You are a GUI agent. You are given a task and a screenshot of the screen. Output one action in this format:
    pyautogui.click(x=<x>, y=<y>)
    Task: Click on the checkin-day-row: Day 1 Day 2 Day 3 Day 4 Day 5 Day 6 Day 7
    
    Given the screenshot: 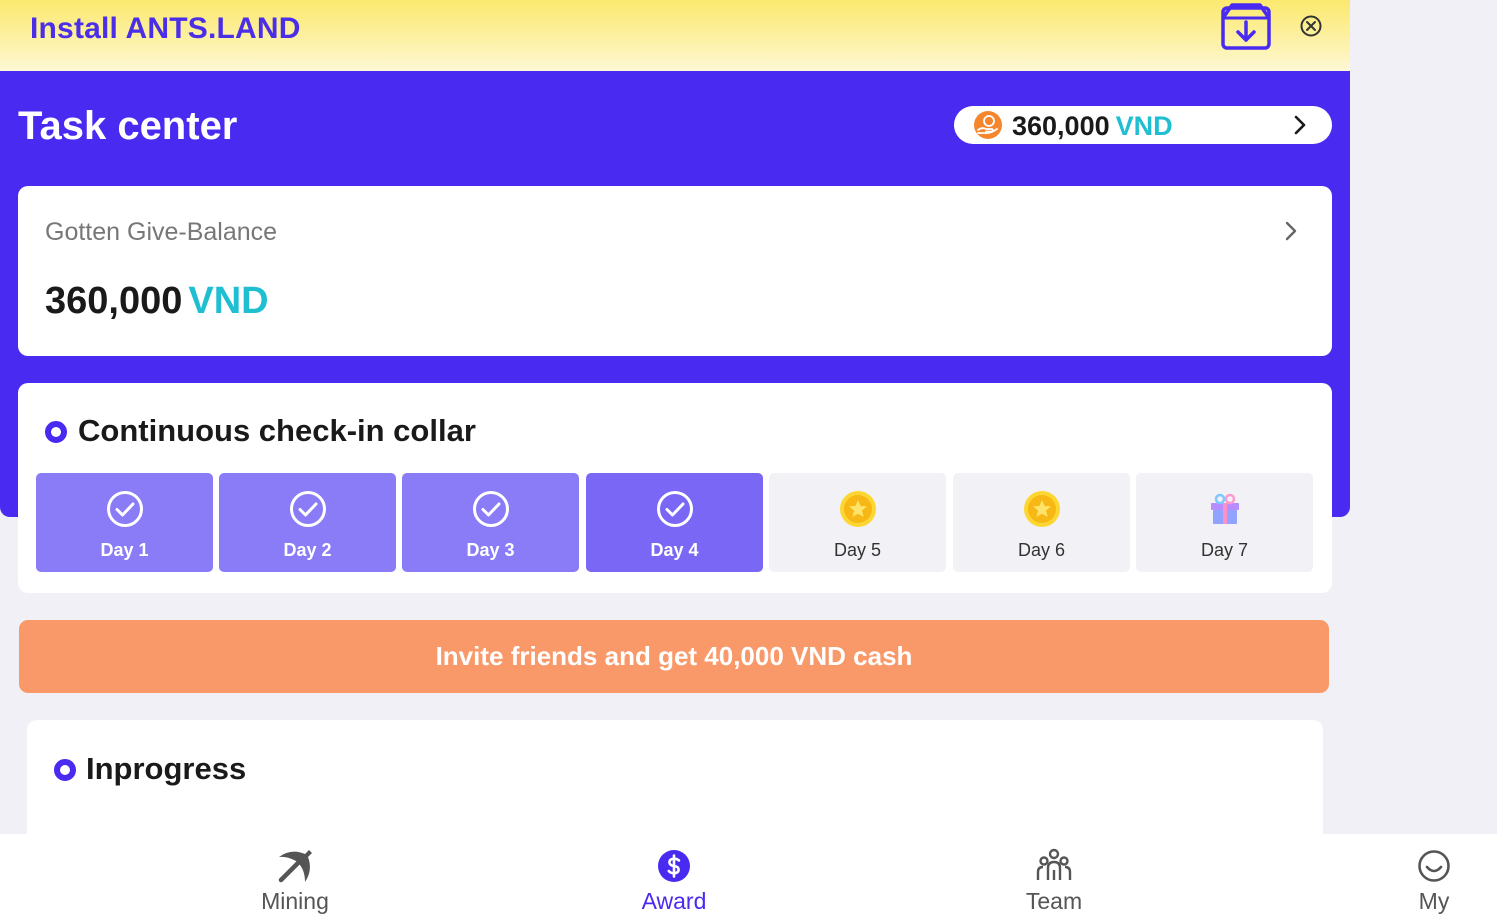 What is the action you would take?
    pyautogui.click(x=674, y=522)
    